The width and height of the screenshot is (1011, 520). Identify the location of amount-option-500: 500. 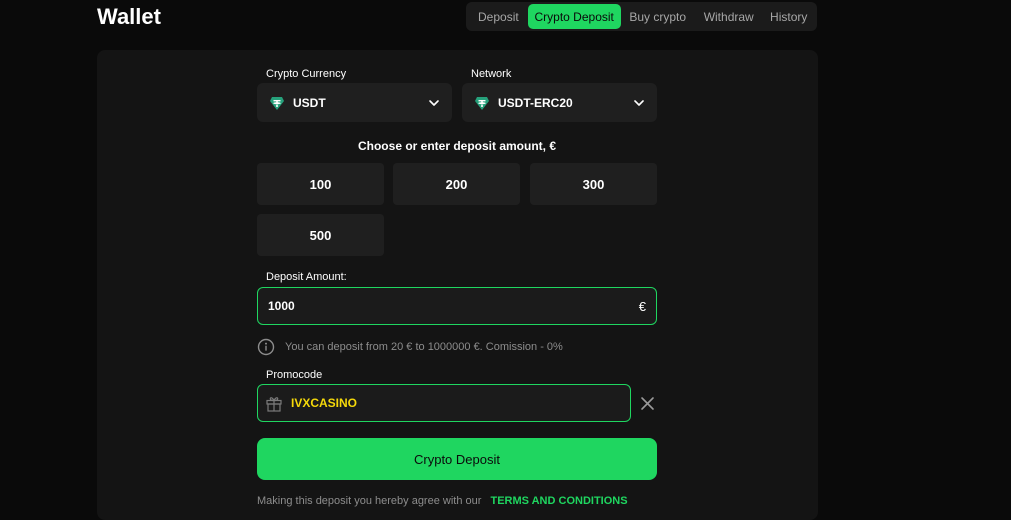
(320, 235).